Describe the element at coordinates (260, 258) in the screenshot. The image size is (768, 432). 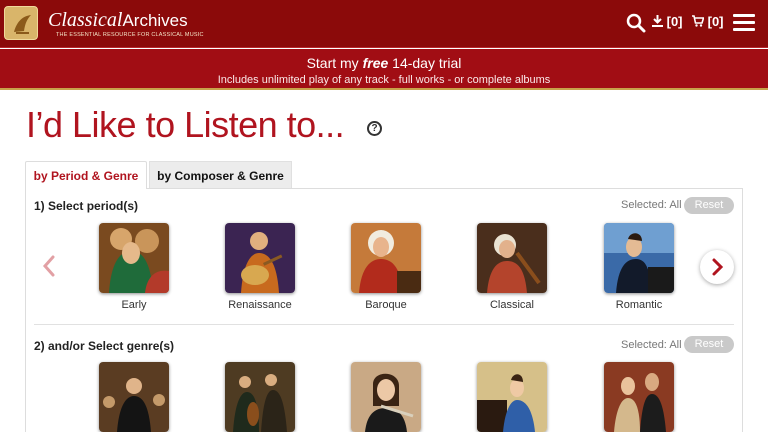
I see `period-renaissance-image` at that location.